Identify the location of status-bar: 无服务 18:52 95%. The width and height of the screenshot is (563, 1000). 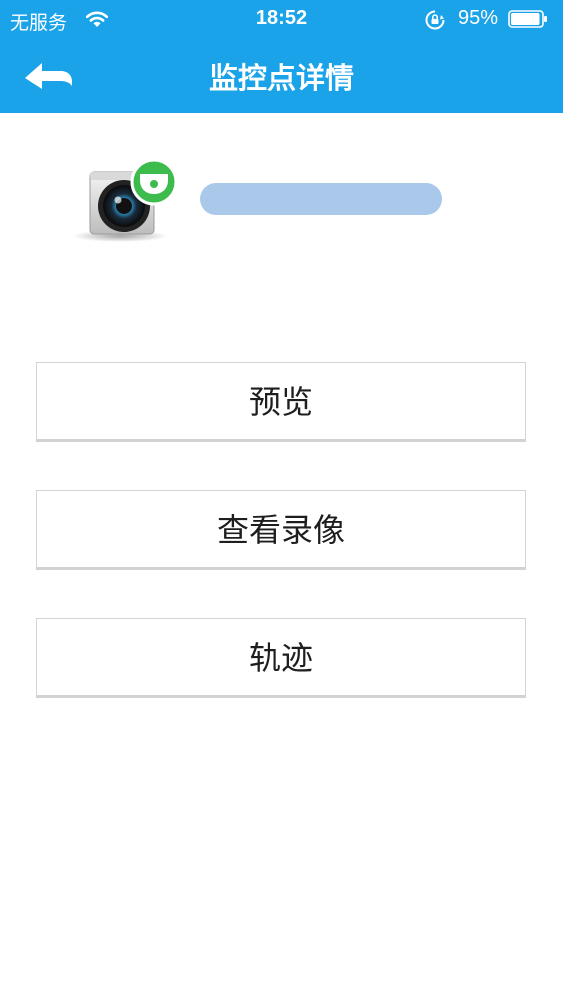
(281, 19).